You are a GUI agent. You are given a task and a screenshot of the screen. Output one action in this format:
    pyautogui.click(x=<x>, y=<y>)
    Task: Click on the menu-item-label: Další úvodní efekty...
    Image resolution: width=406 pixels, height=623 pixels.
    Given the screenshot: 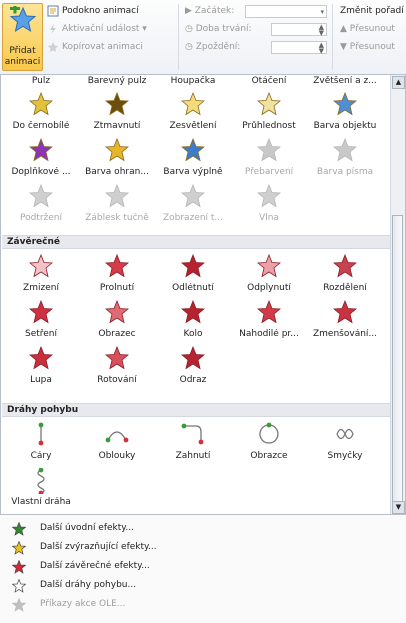 What is the action you would take?
    pyautogui.click(x=87, y=528)
    